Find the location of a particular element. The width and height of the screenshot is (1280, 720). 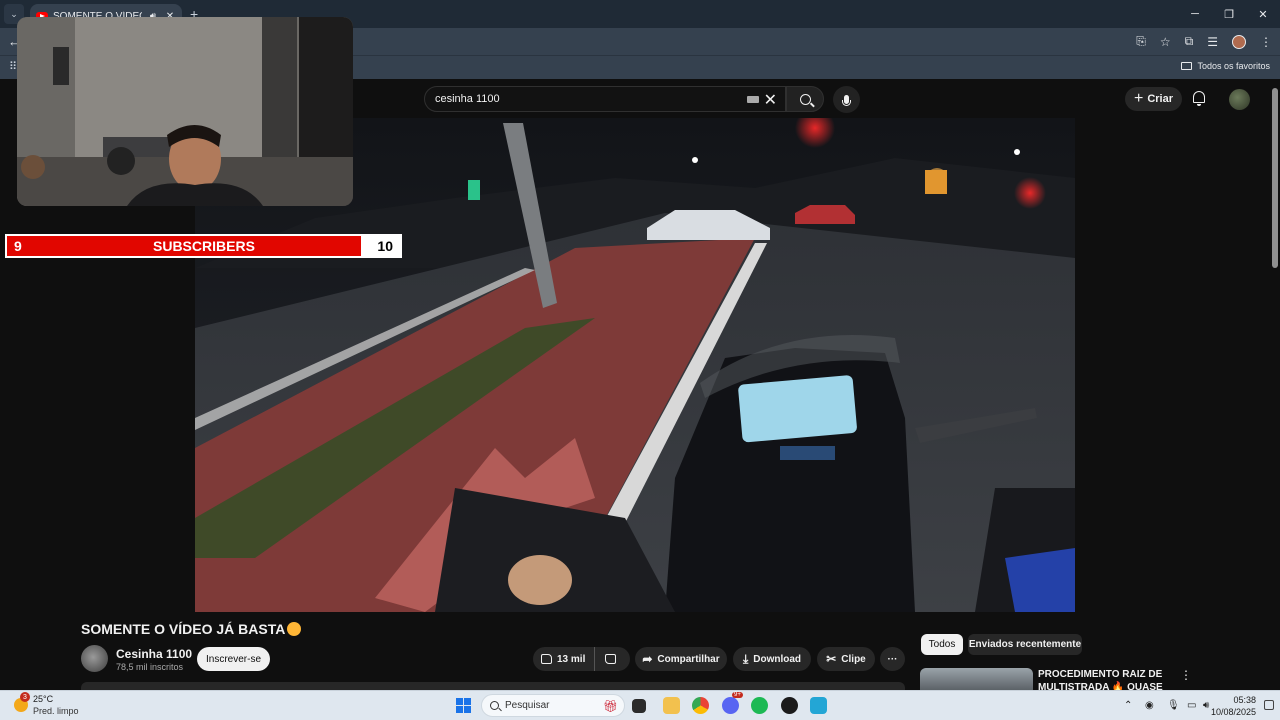

all-bookmarks-button: Todos os favoritos is located at coordinates (1225, 66).